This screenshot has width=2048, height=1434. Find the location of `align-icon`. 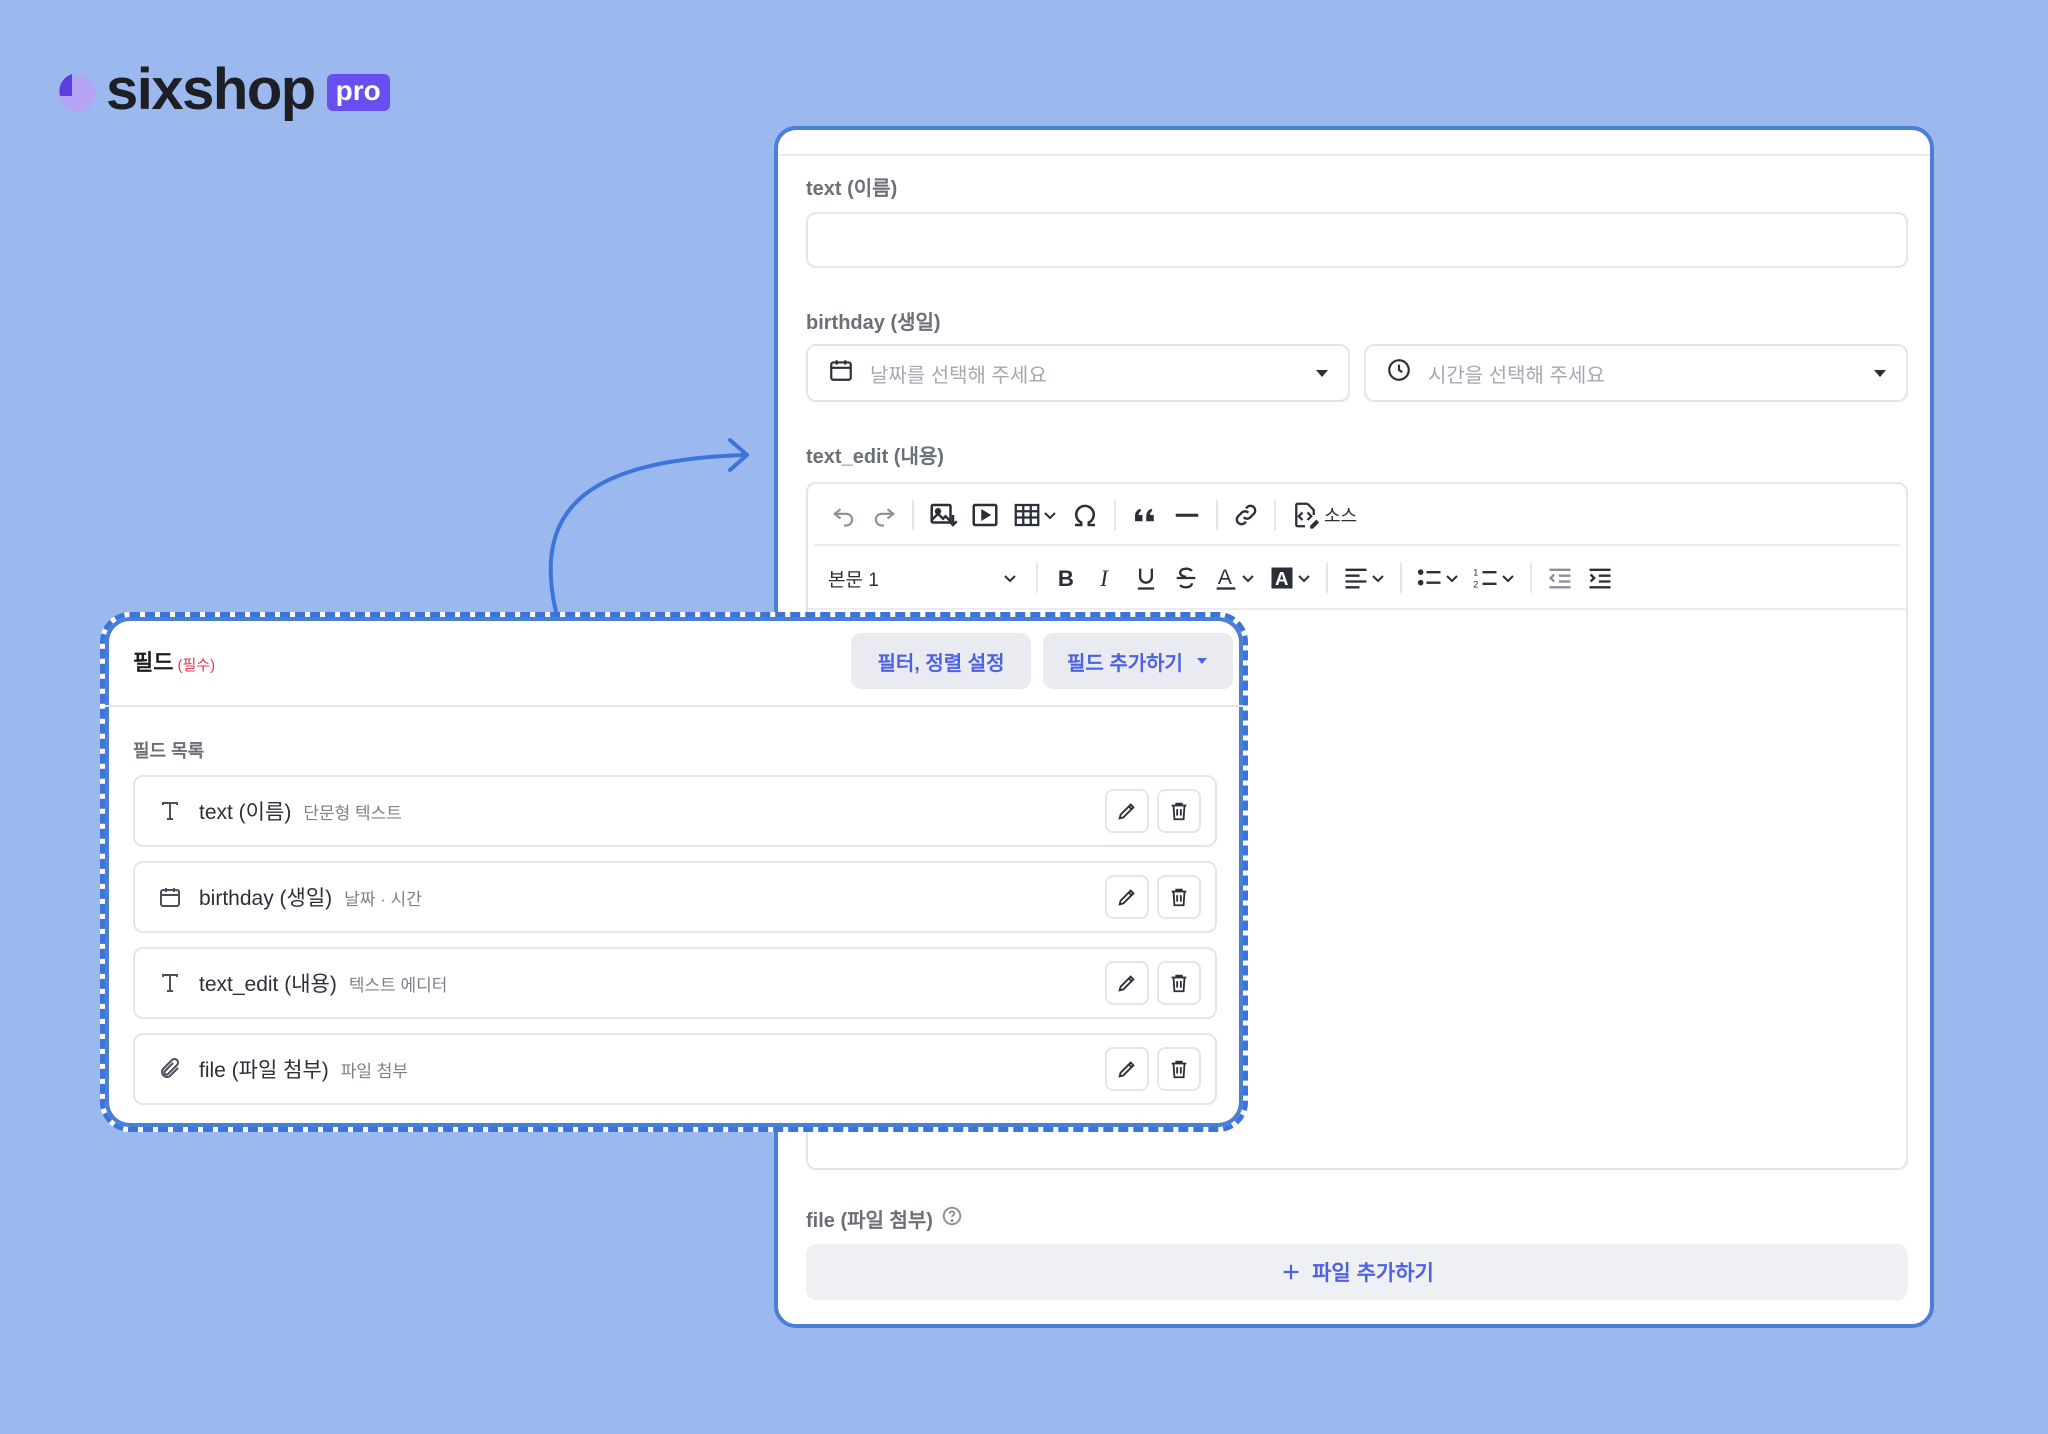

align-icon is located at coordinates (1364, 578).